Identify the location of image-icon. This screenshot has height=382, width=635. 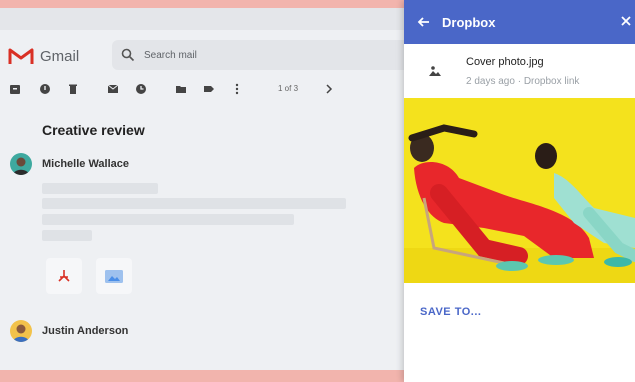
(114, 276).